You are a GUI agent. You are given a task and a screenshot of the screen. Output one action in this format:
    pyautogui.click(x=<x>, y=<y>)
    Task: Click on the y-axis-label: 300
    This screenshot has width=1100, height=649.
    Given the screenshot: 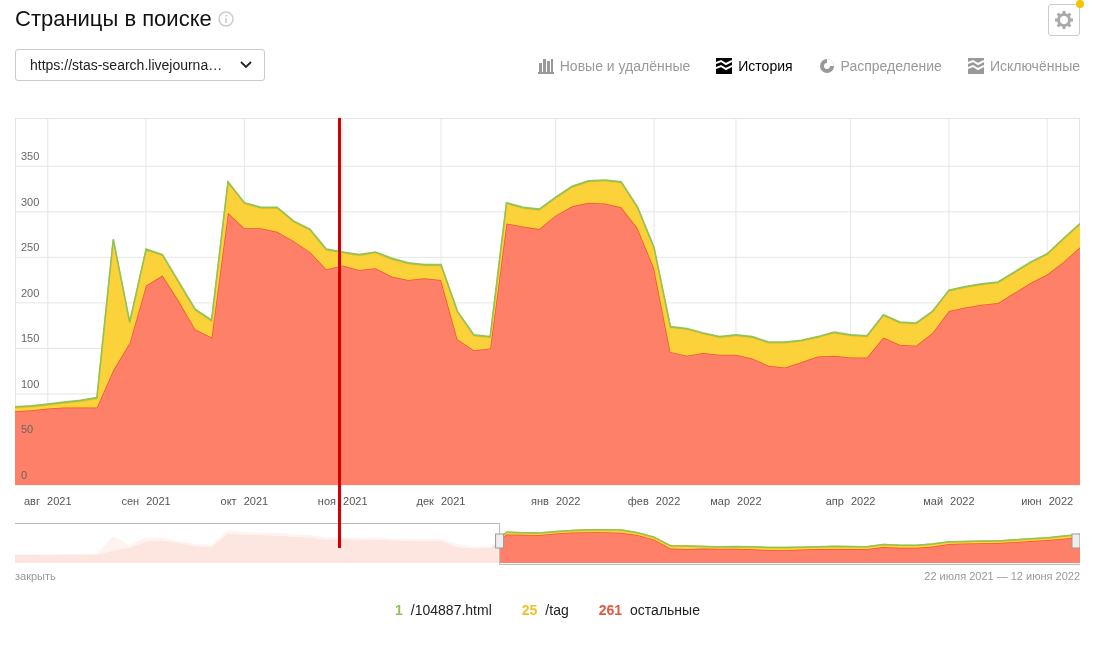 What is the action you would take?
    pyautogui.click(x=30, y=201)
    